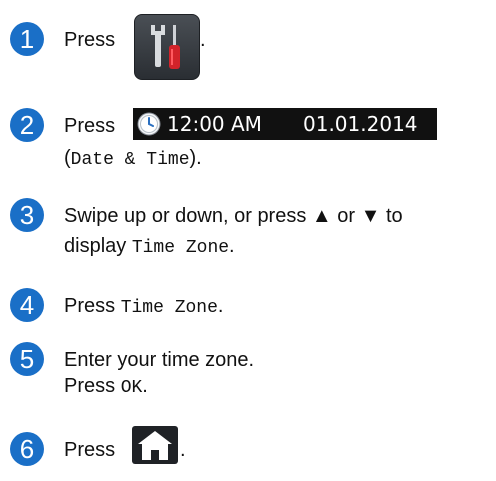 The width and height of the screenshot is (496, 481). What do you see at coordinates (27, 125) in the screenshot?
I see `step-number: 2` at bounding box center [27, 125].